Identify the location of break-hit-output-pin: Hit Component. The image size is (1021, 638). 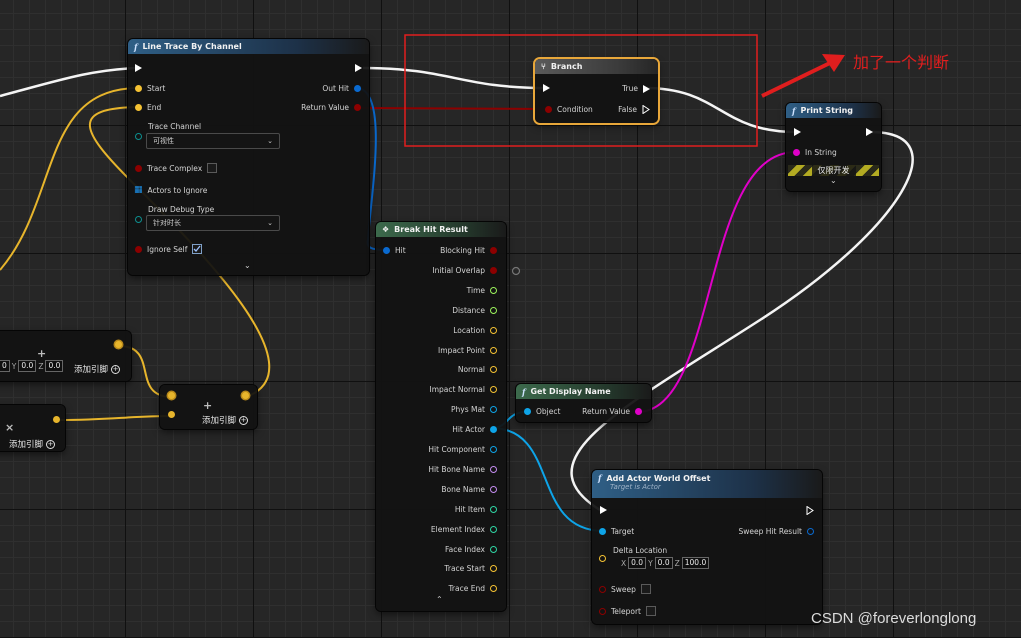
(462, 449).